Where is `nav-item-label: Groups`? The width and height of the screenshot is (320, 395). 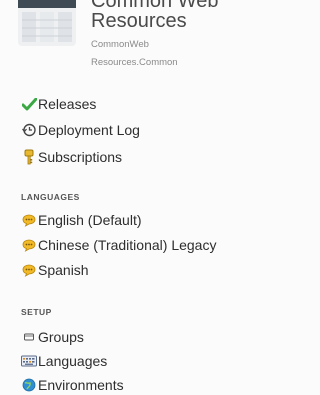
nav-item-label: Groups is located at coordinates (61, 337).